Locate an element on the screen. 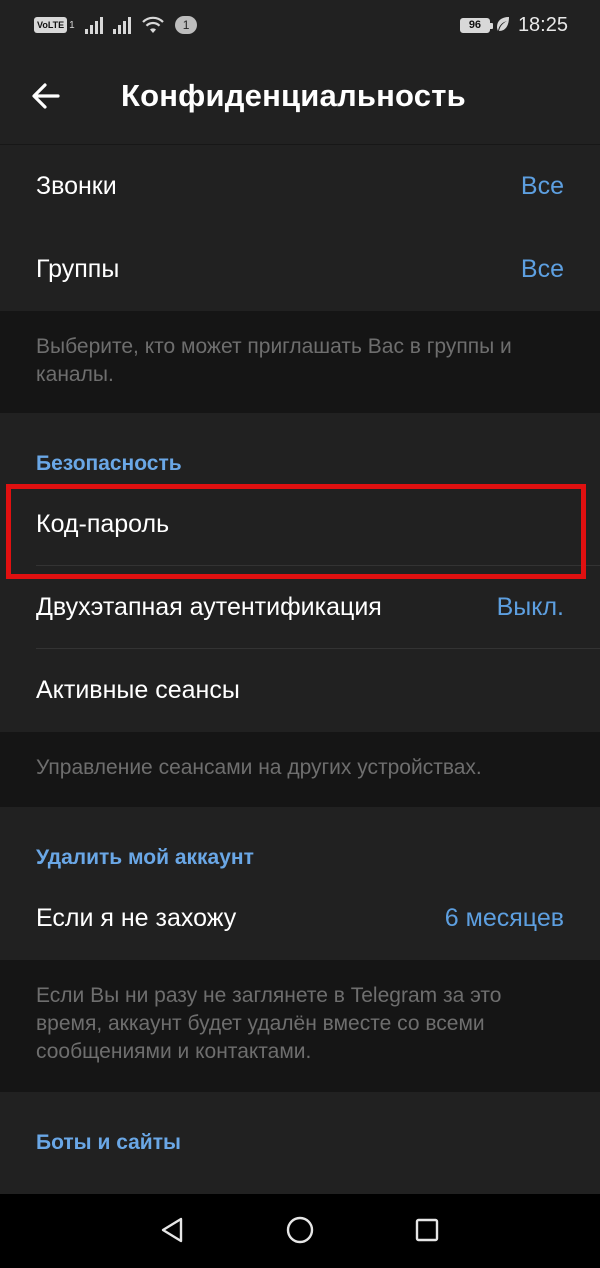 The width and height of the screenshot is (600, 1268). nav-back-button is located at coordinates (172, 1232).